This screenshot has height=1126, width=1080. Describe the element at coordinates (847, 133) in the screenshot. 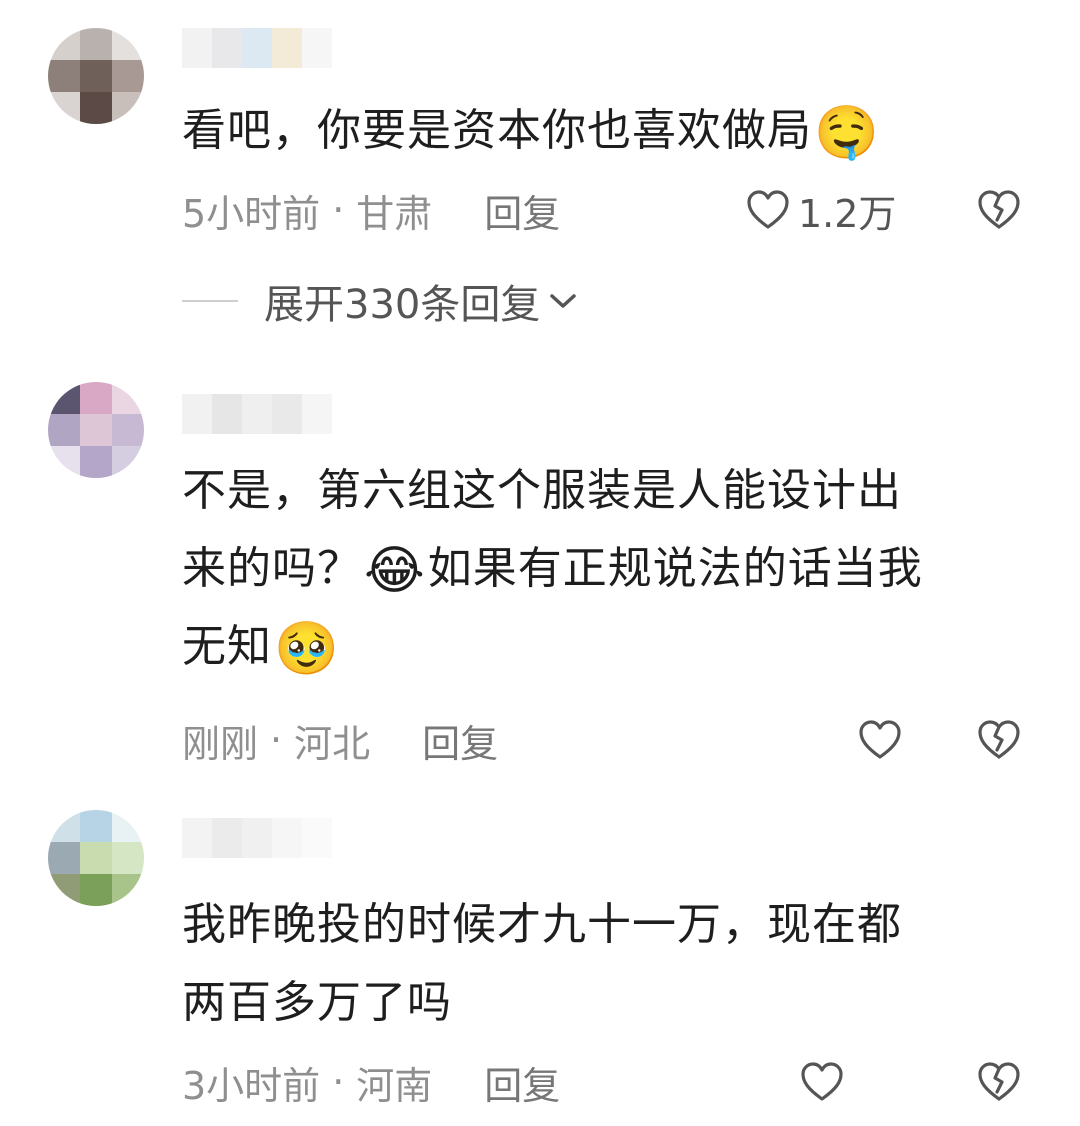

I see `drooling-emoji: 🤤` at that location.